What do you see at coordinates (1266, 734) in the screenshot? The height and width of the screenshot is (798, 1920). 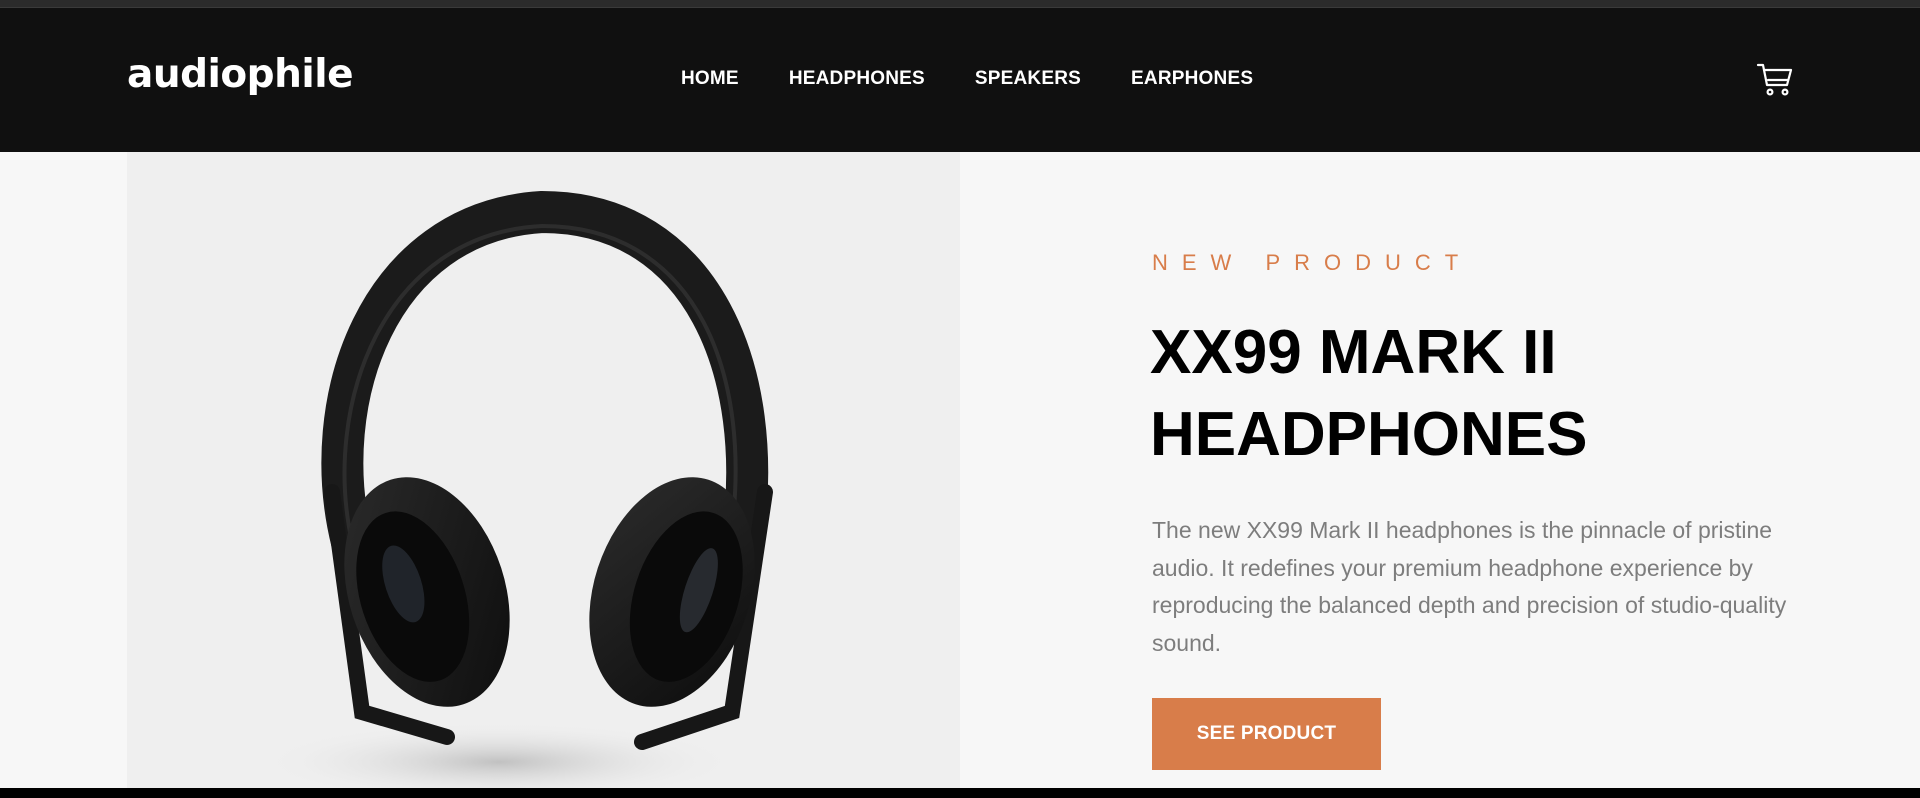 I see `see-product-button: SEE PRODUCT` at bounding box center [1266, 734].